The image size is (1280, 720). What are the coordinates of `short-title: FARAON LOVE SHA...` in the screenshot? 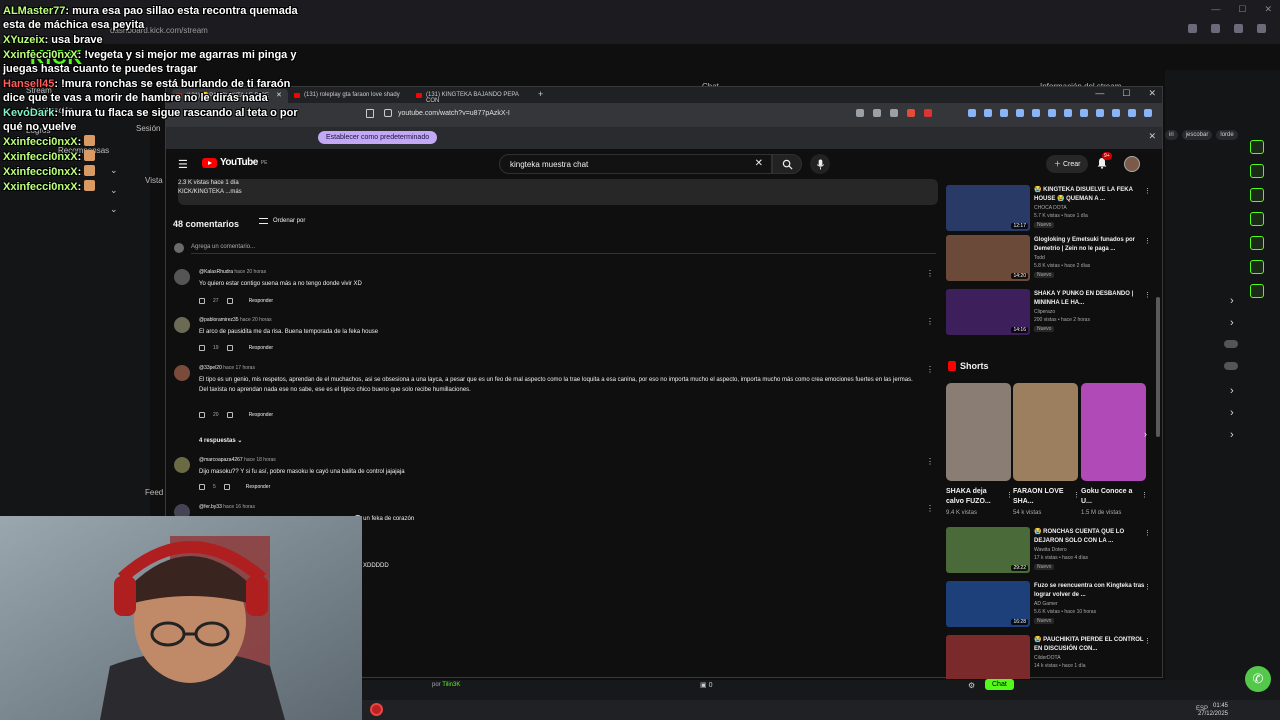 It's located at (1042, 497).